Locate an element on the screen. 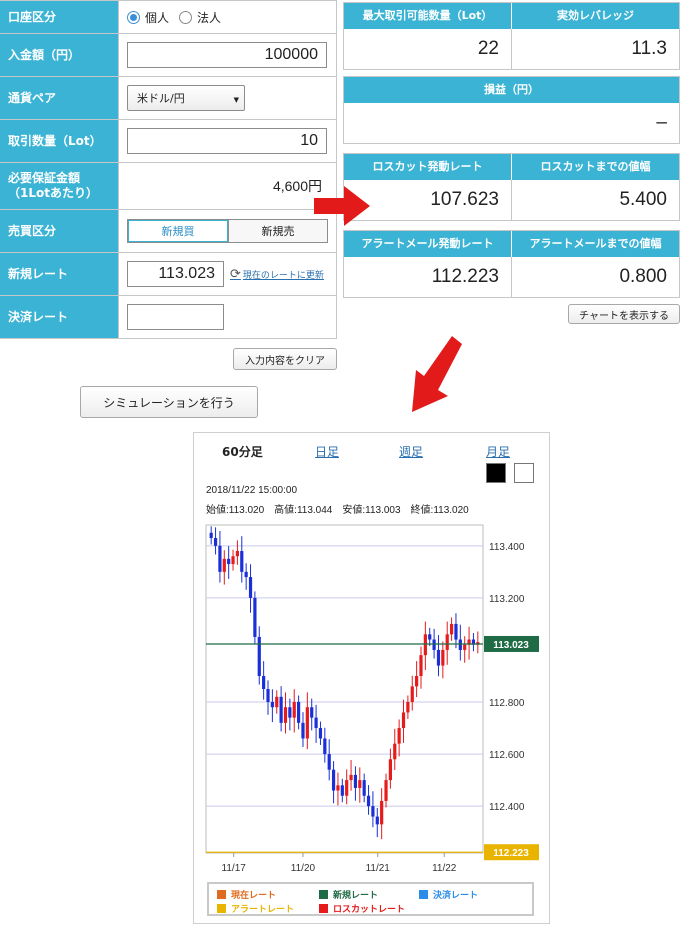  entry-rate-input: 113.023 is located at coordinates (175, 274).